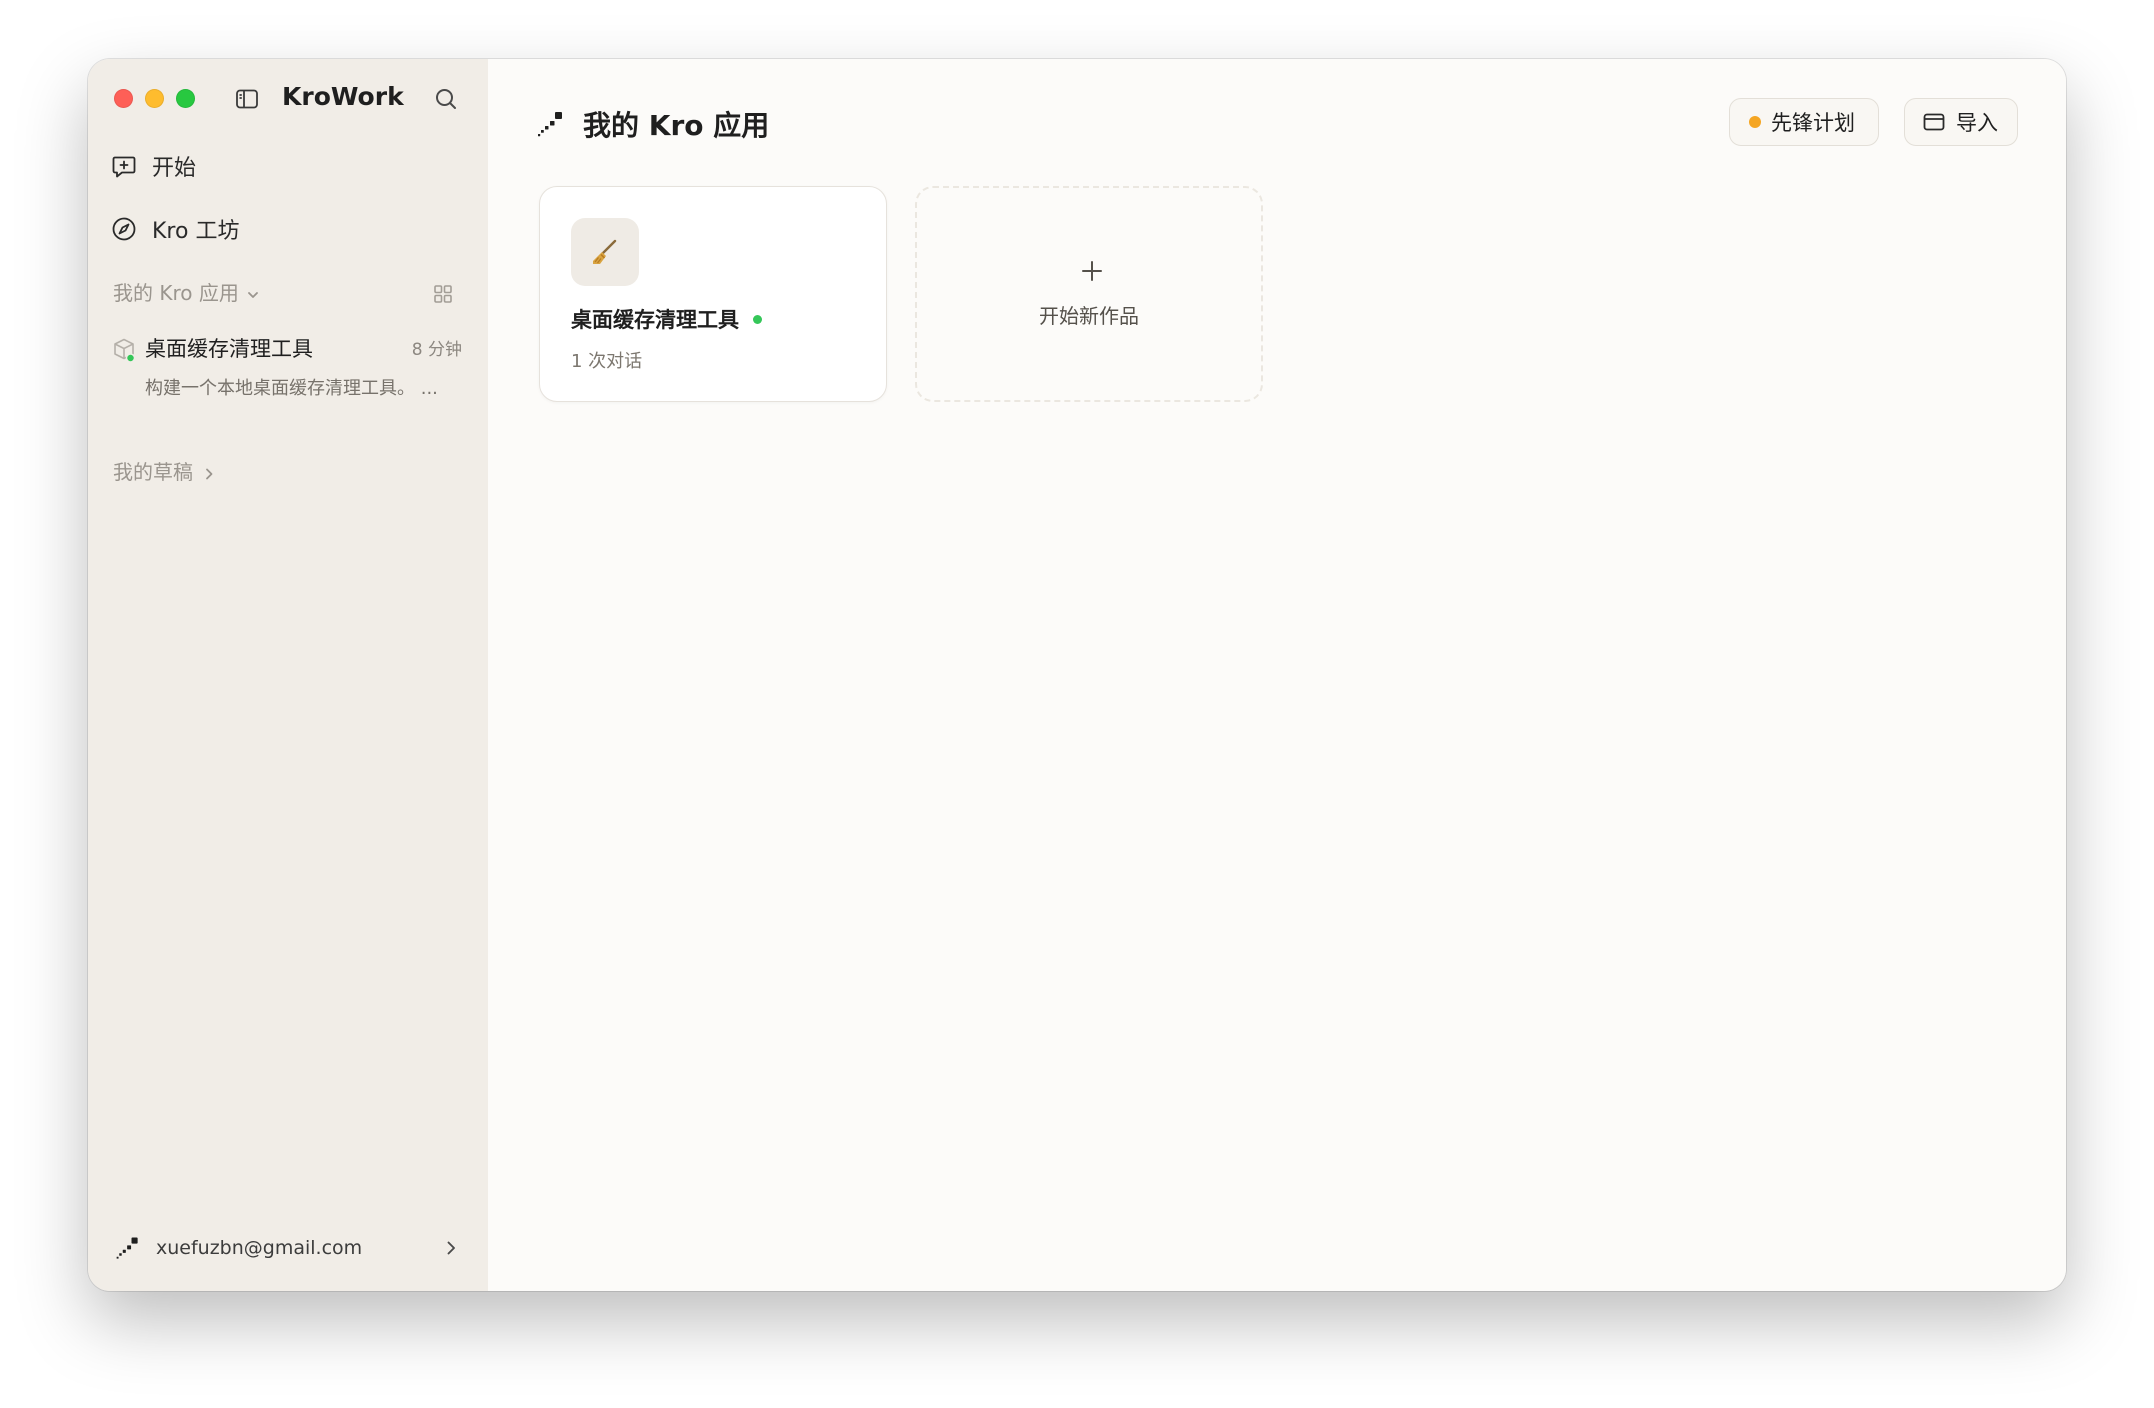 Image resolution: width=2154 pixels, height=1408 pixels. What do you see at coordinates (253, 292) in the screenshot?
I see `chevron-down-icon` at bounding box center [253, 292].